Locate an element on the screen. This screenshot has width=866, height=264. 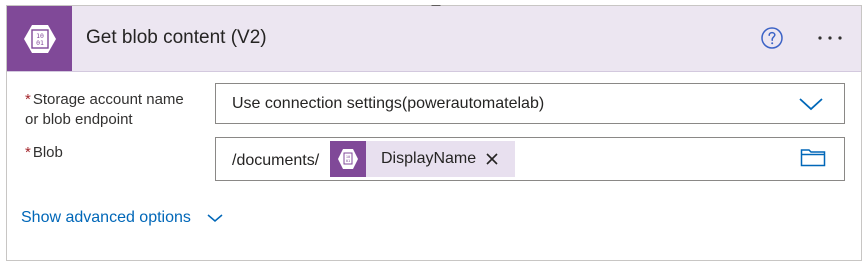
blob-label-text: Blob is located at coordinates (47, 152).